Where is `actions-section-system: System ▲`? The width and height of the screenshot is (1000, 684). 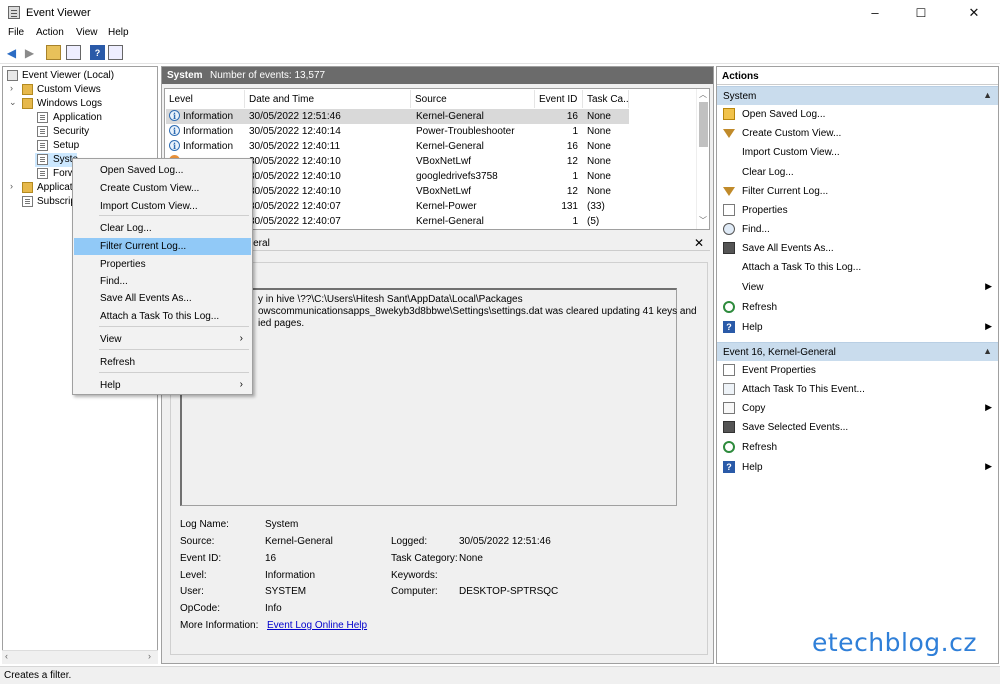
actions-section-system: System ▲ is located at coordinates (857, 95).